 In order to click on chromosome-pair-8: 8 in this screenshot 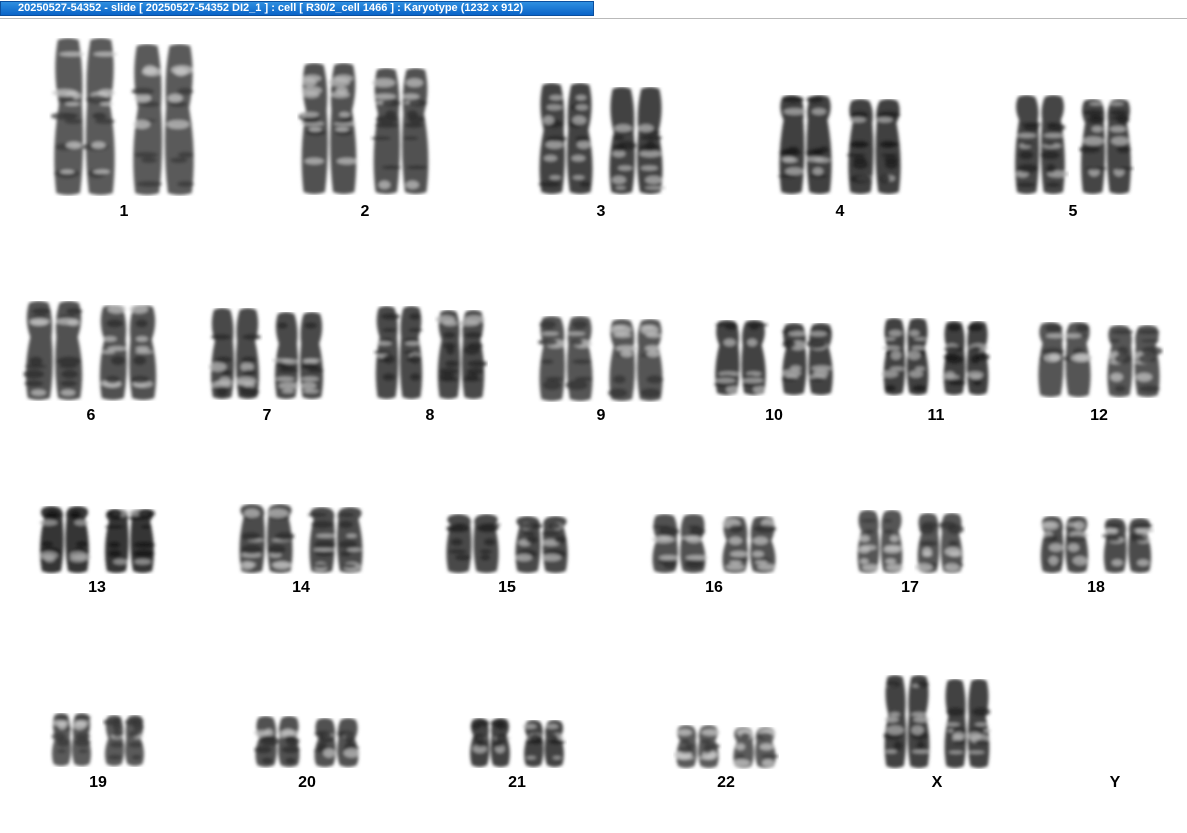, I will do `click(430, 365)`.